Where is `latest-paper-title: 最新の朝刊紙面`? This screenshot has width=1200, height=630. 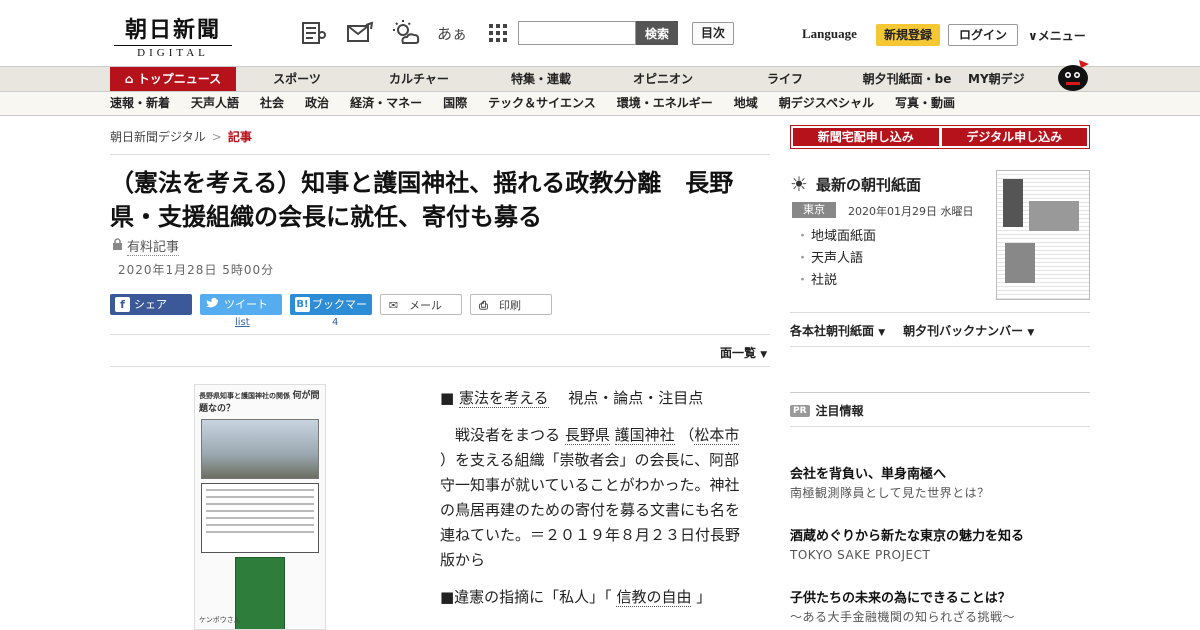
latest-paper-title: 最新の朝刊紙面 is located at coordinates (868, 184).